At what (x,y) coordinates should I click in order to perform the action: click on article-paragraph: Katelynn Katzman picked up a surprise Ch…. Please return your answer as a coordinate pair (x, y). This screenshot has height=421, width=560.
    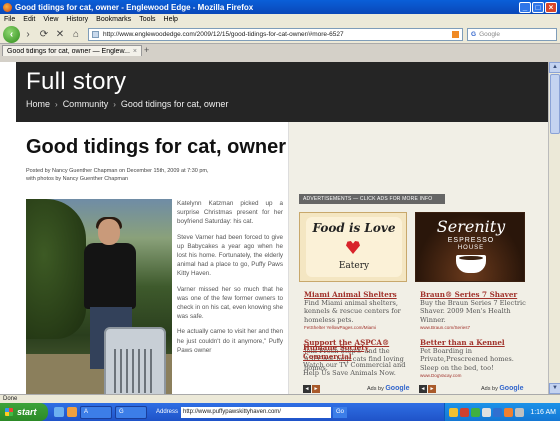
    Looking at the image, I should click on (230, 213).